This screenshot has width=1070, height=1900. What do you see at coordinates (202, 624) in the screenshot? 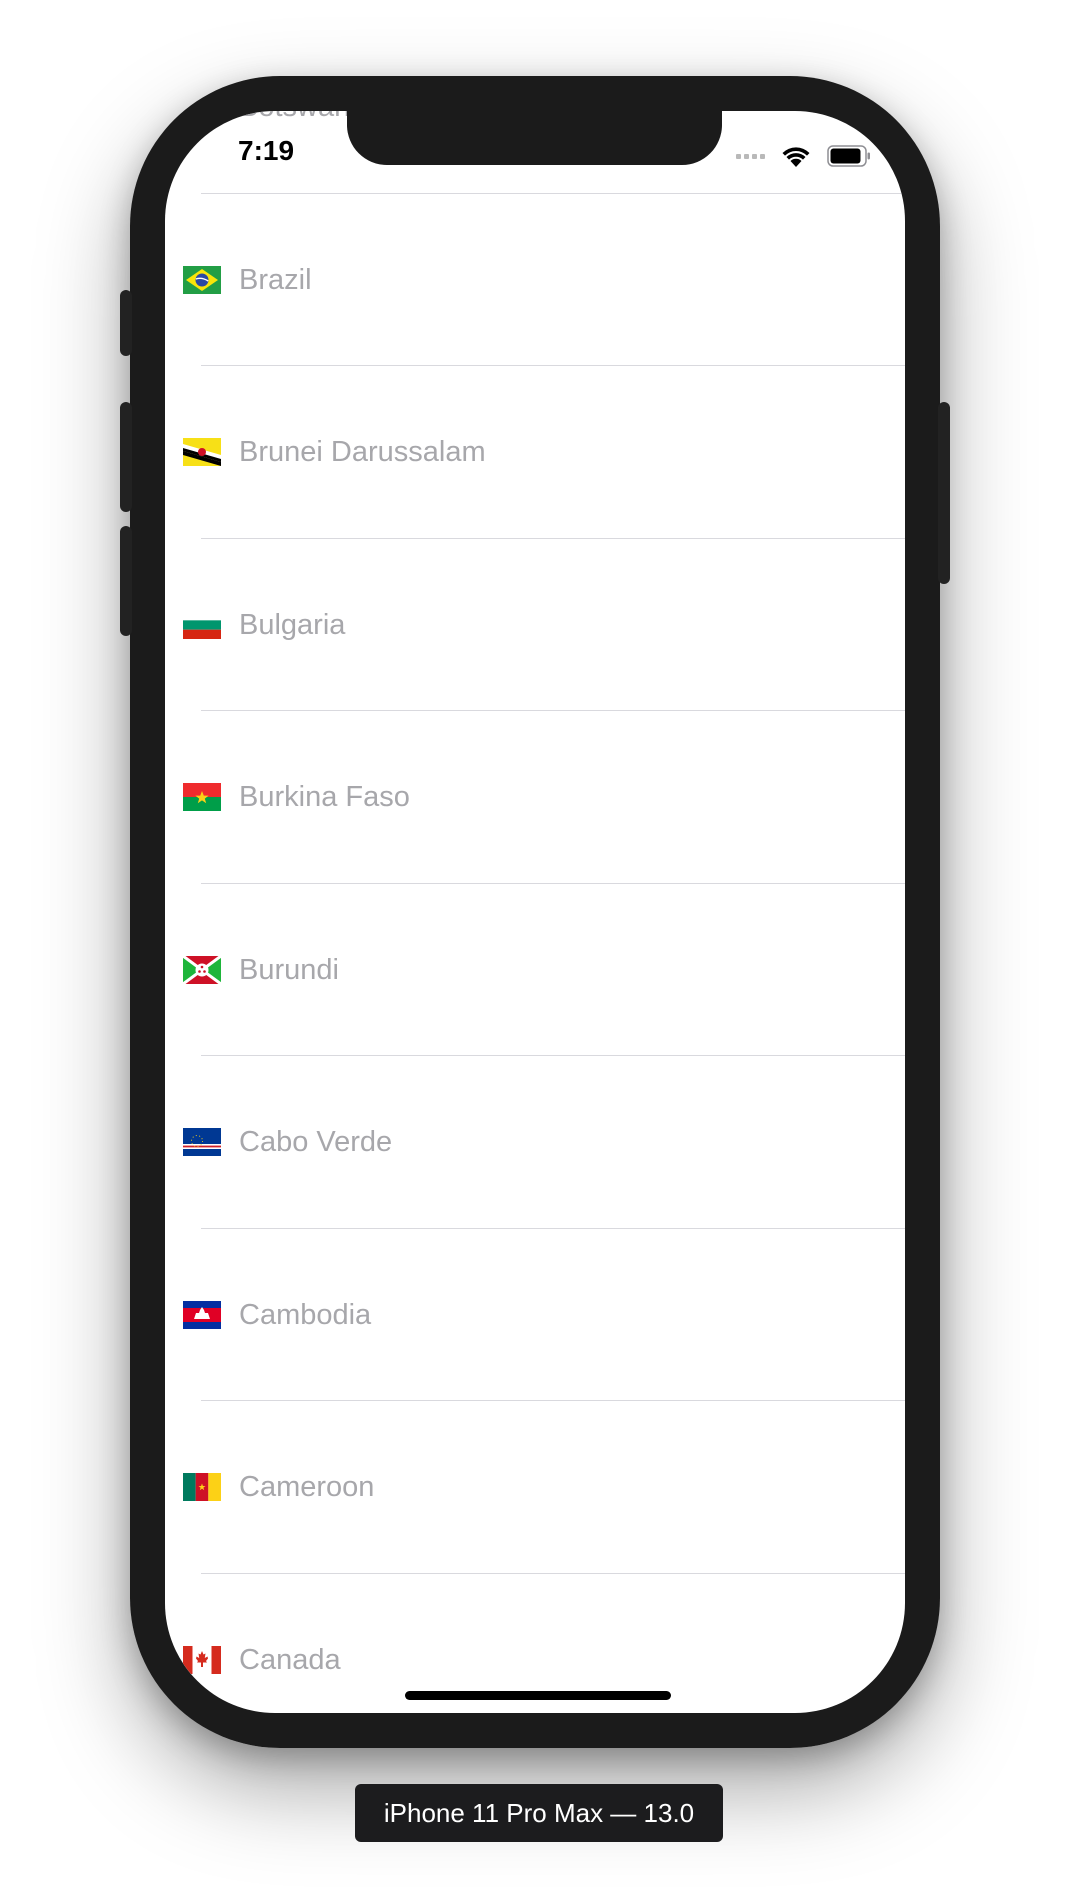
I see `bulgaria-flag-icon` at bounding box center [202, 624].